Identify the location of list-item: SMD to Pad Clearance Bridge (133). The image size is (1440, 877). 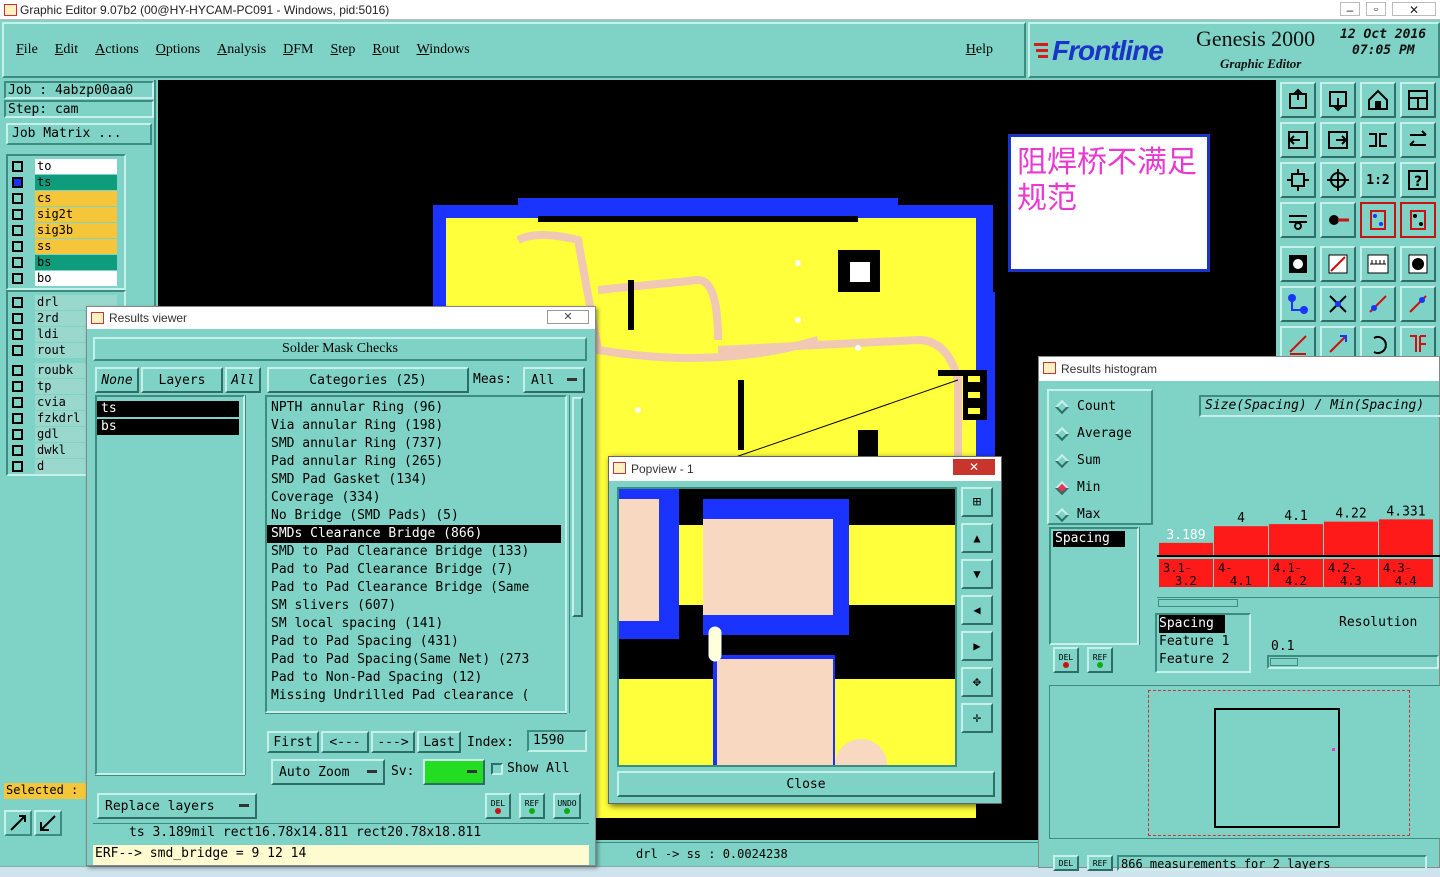
(416, 552).